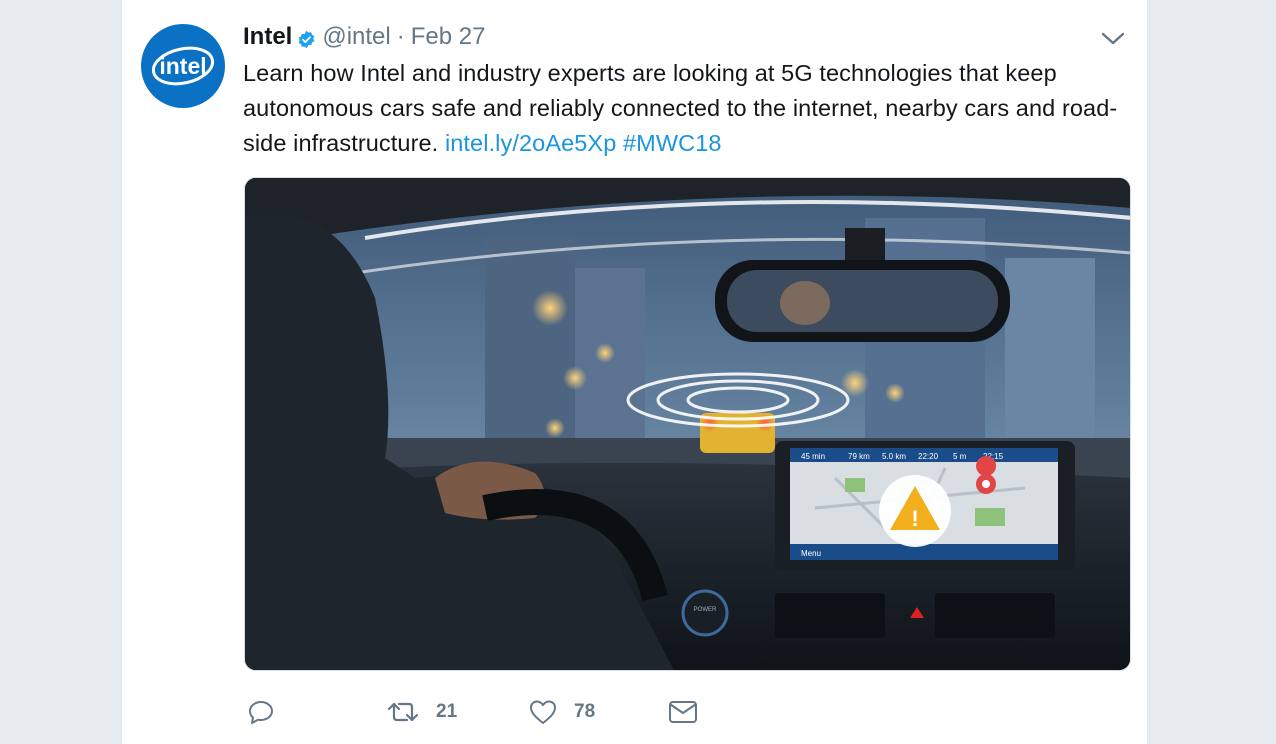 Image resolution: width=1276 pixels, height=744 pixels. I want to click on tweet-header: Intel @intel · Feb 27, so click(364, 37).